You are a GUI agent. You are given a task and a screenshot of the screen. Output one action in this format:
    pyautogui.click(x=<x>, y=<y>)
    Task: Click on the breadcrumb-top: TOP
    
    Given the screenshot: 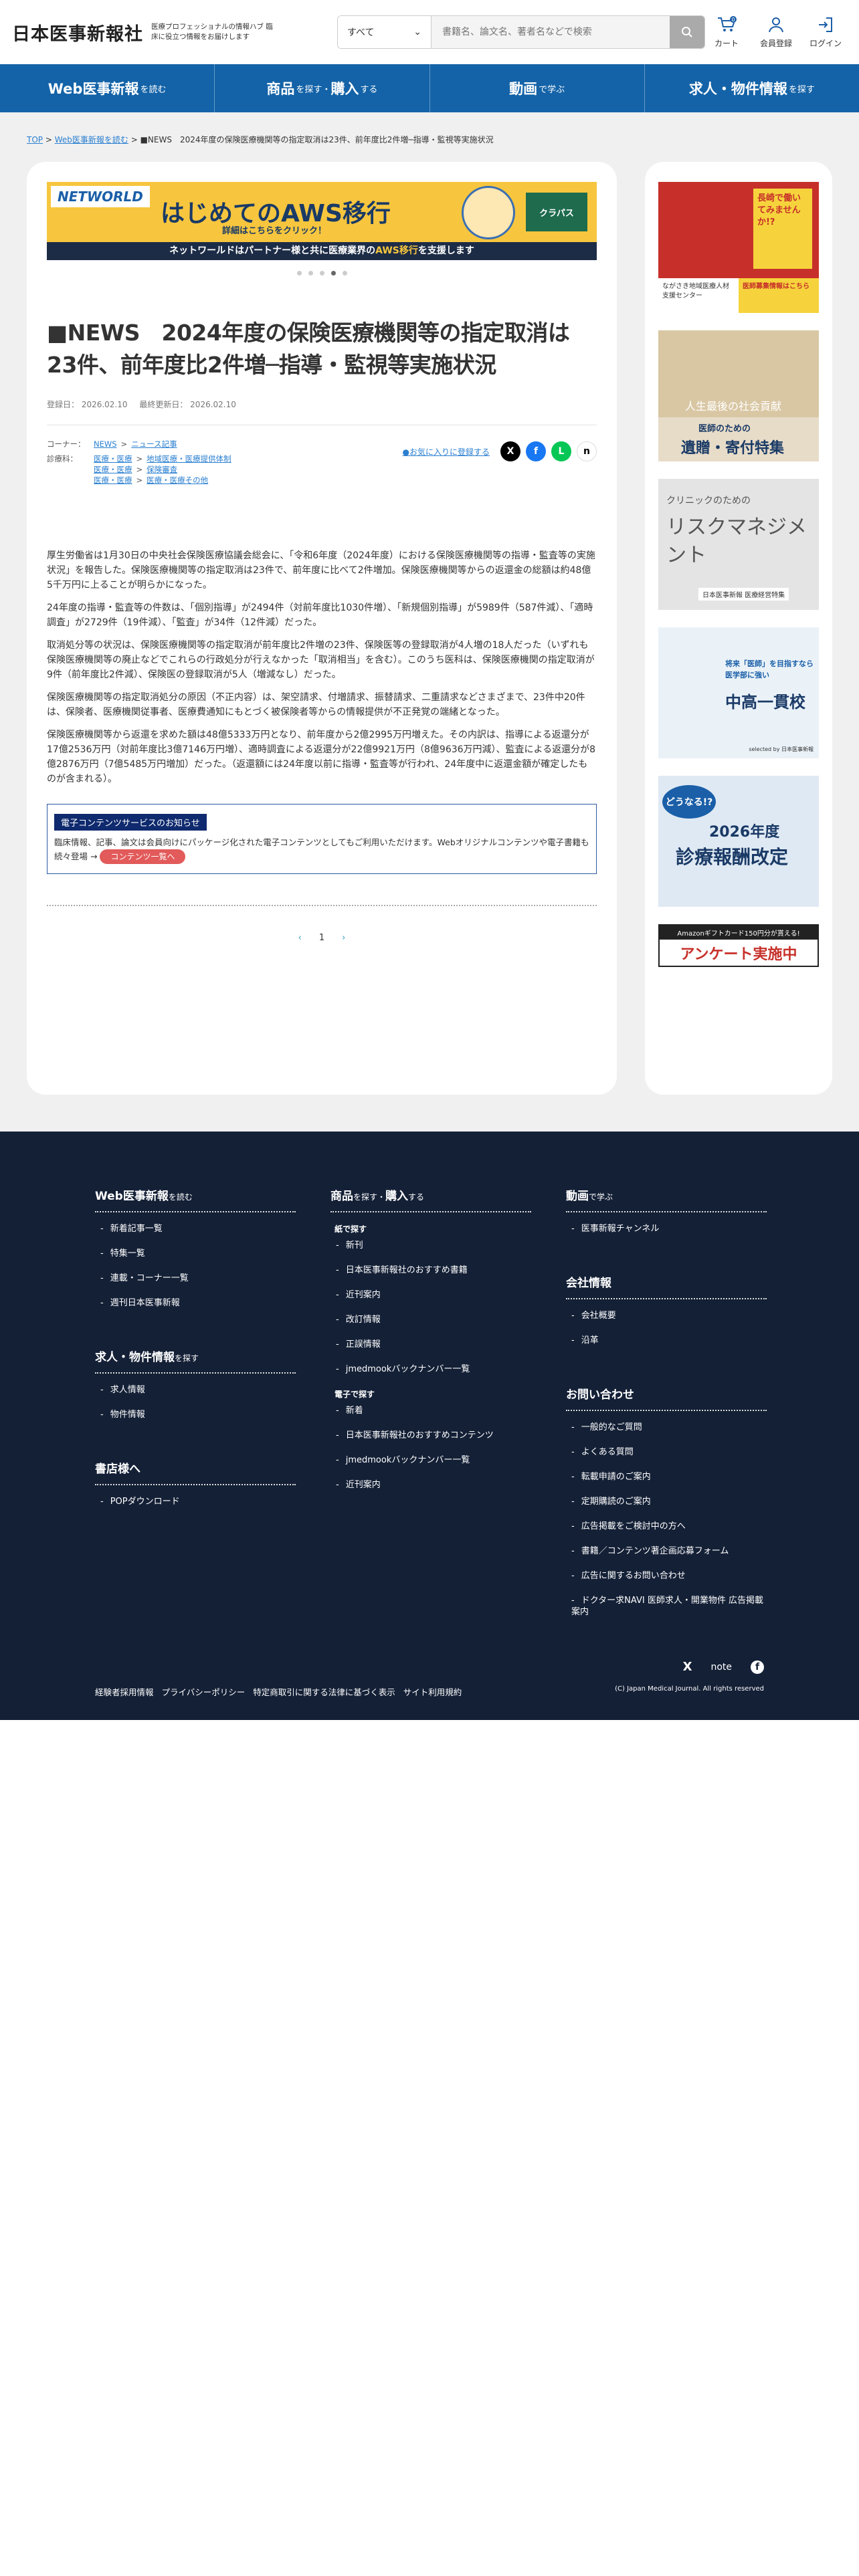 What is the action you would take?
    pyautogui.click(x=35, y=140)
    